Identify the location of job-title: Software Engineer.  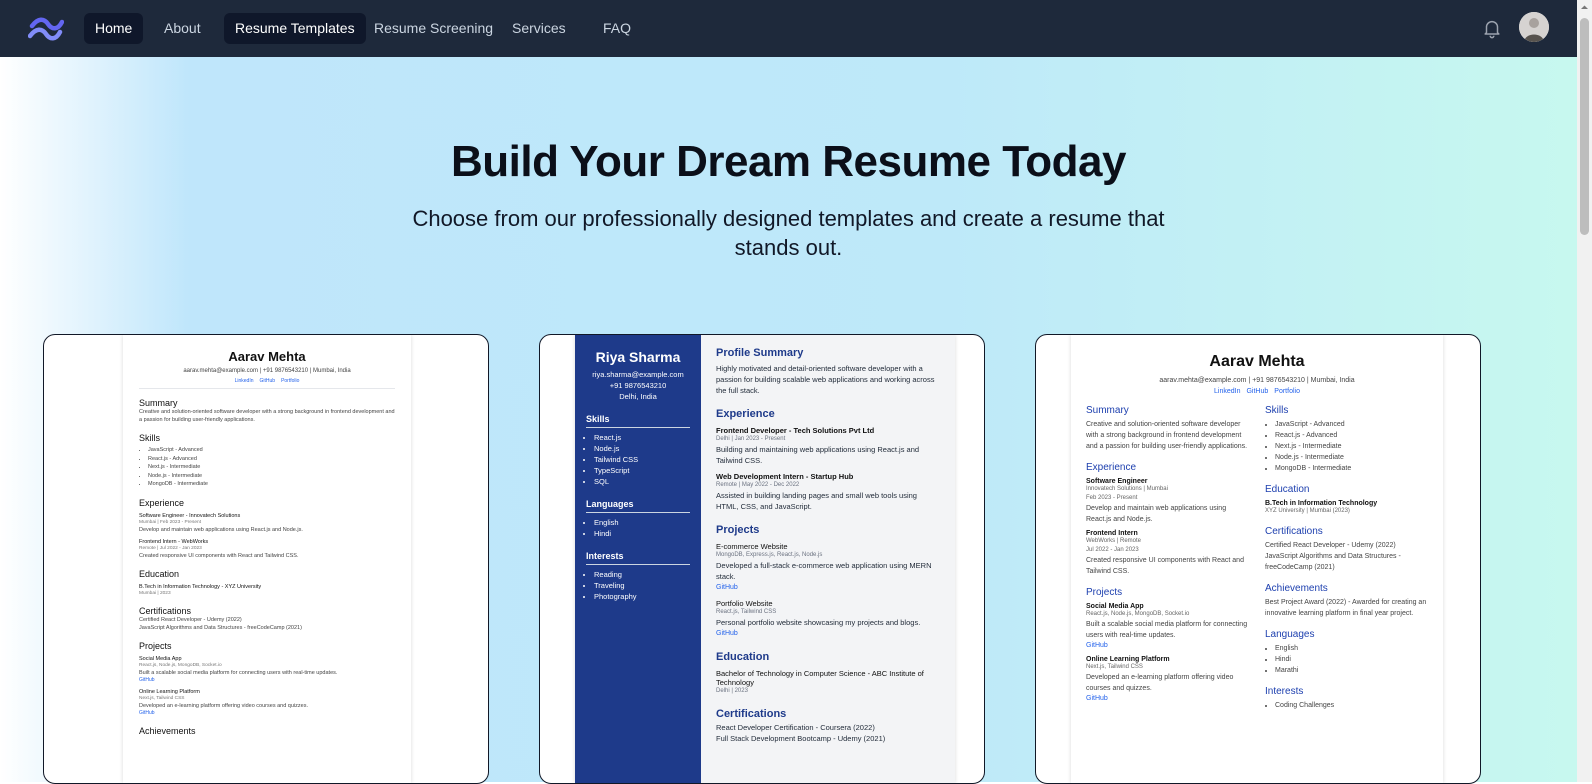
(1117, 481).